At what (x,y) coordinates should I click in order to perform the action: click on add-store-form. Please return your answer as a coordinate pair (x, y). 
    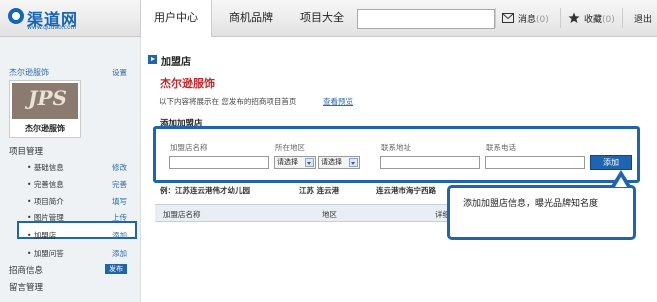
    Looking at the image, I should click on (396, 154).